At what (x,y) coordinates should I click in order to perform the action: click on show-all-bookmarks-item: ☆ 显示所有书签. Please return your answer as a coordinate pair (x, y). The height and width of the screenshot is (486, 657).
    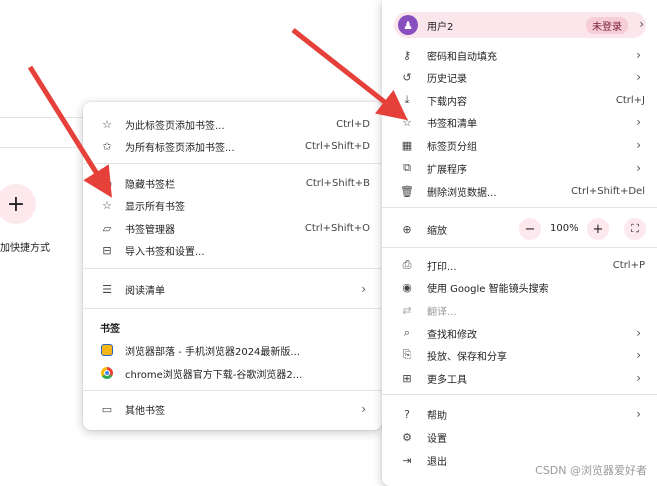
    Looking at the image, I should click on (232, 205).